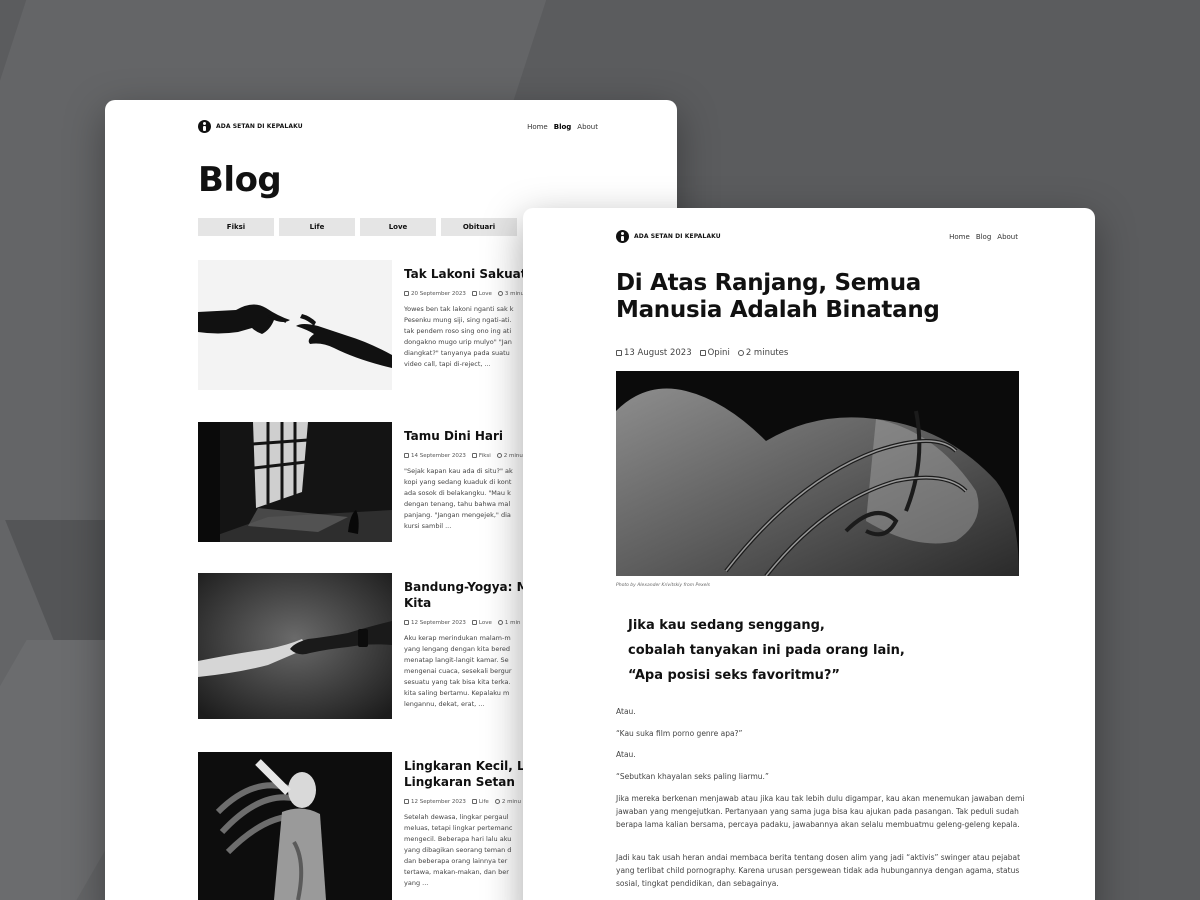 This screenshot has width=1200, height=900. Describe the element at coordinates (509, 623) in the screenshot. I see `post-read-time: 1 min` at that location.